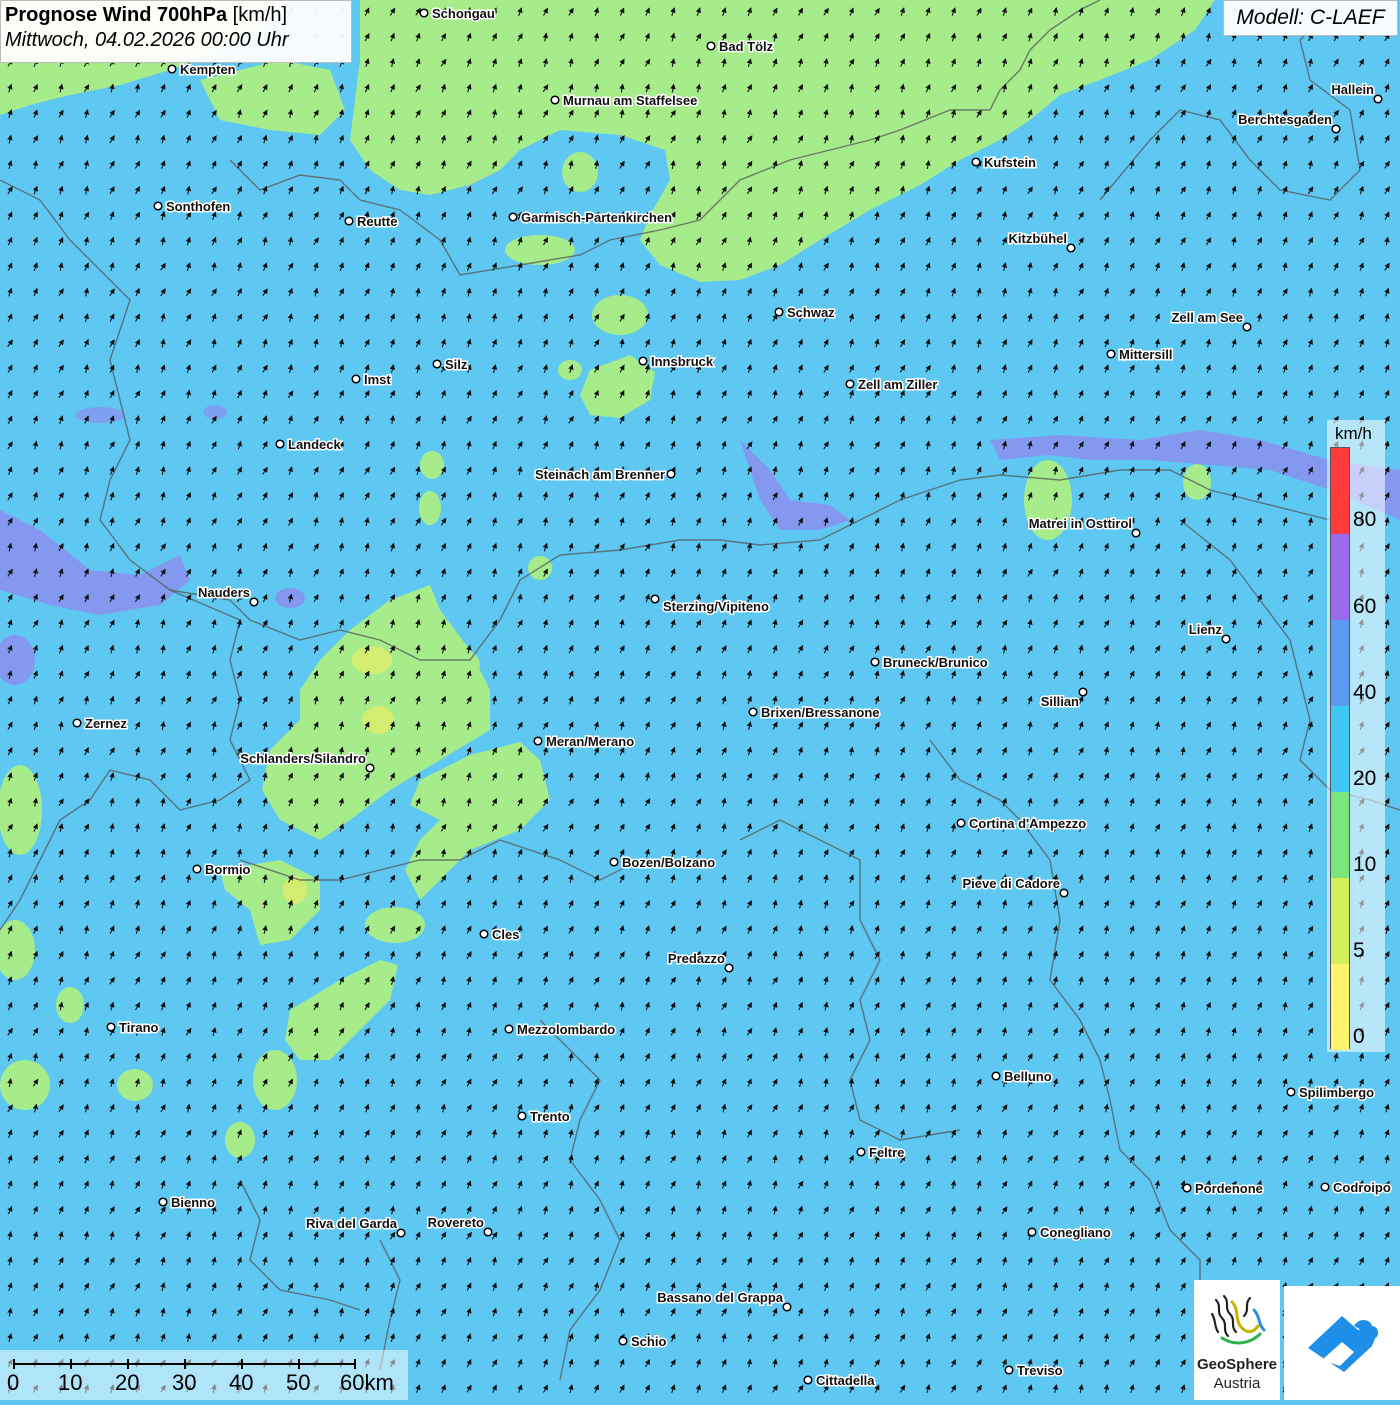 Image resolution: width=1400 pixels, height=1405 pixels. Describe the element at coordinates (600, 474) in the screenshot. I see `city-label: Steinach am Brenner` at that location.